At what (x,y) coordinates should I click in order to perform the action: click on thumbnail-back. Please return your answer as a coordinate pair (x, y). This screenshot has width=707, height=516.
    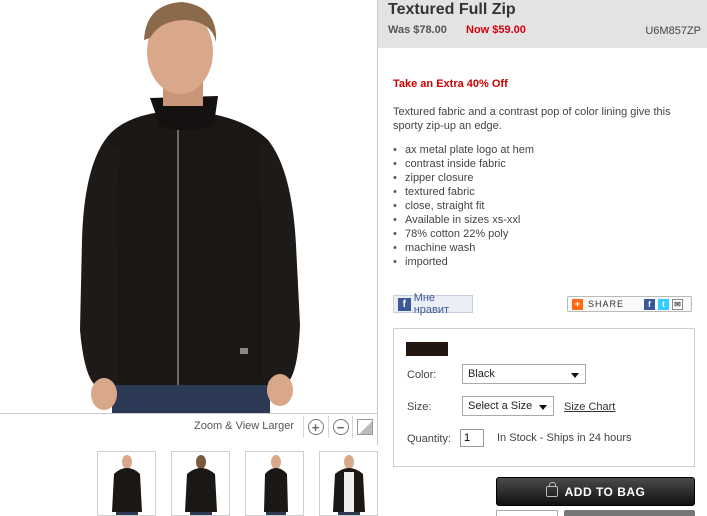
    Looking at the image, I should click on (200, 483).